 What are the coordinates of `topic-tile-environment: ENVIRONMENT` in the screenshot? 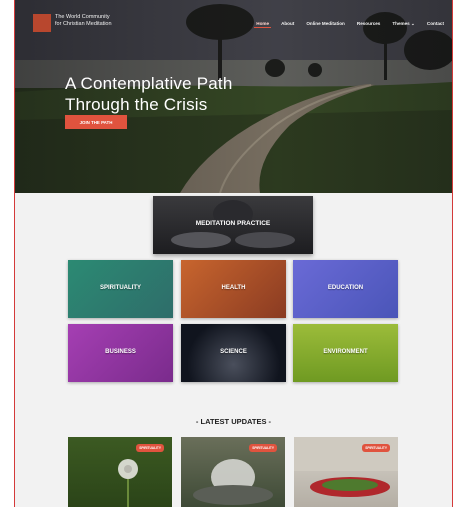 It's located at (345, 353).